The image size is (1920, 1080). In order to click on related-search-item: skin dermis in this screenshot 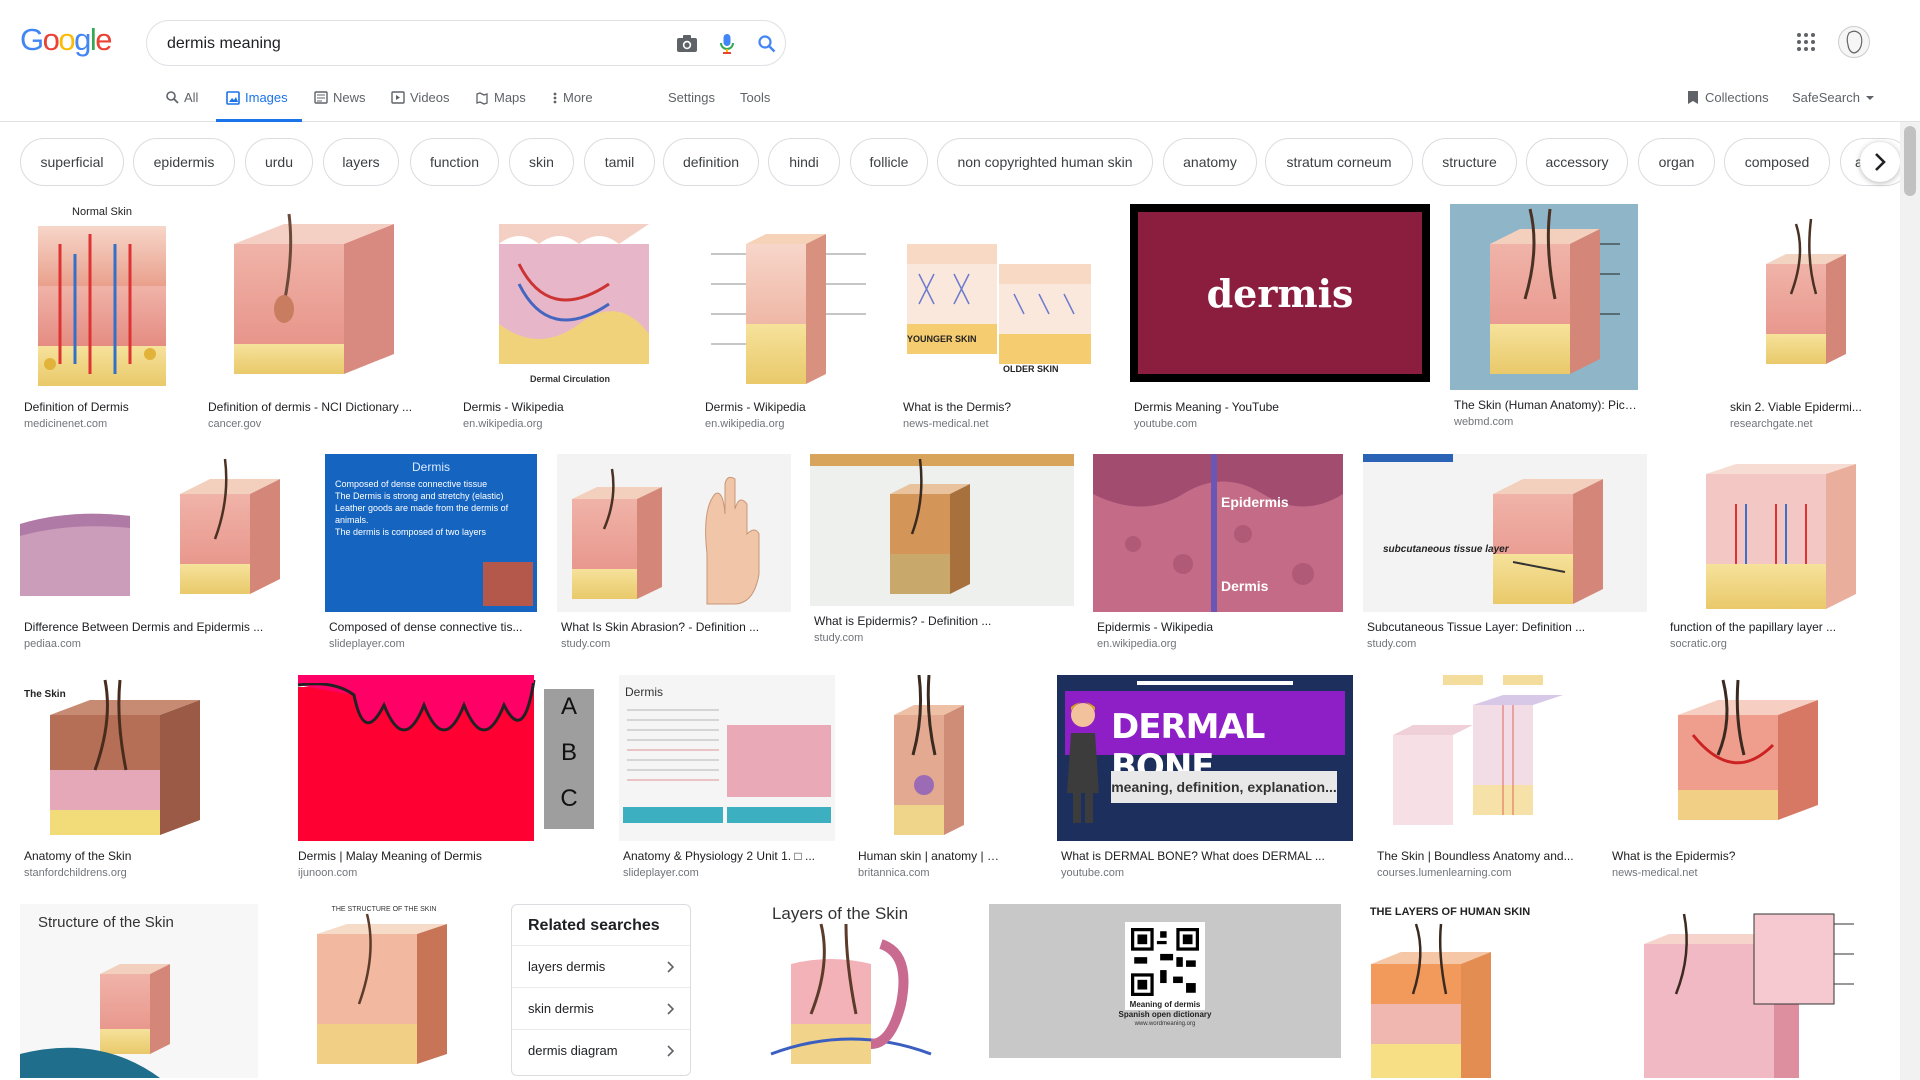, I will do `click(601, 1008)`.